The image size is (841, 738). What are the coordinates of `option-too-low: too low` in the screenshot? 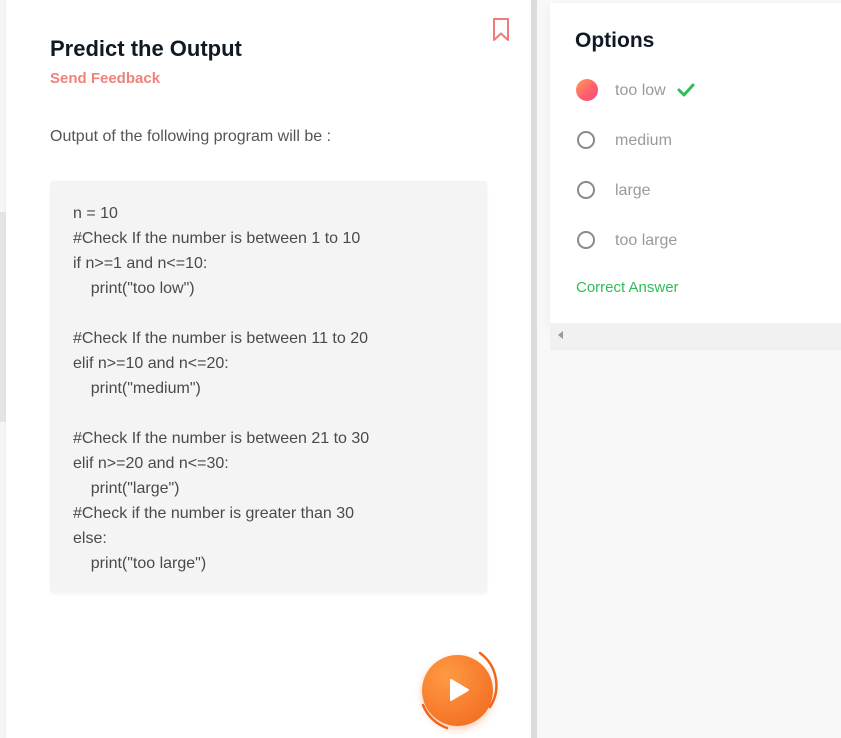 It's located at (701, 92).